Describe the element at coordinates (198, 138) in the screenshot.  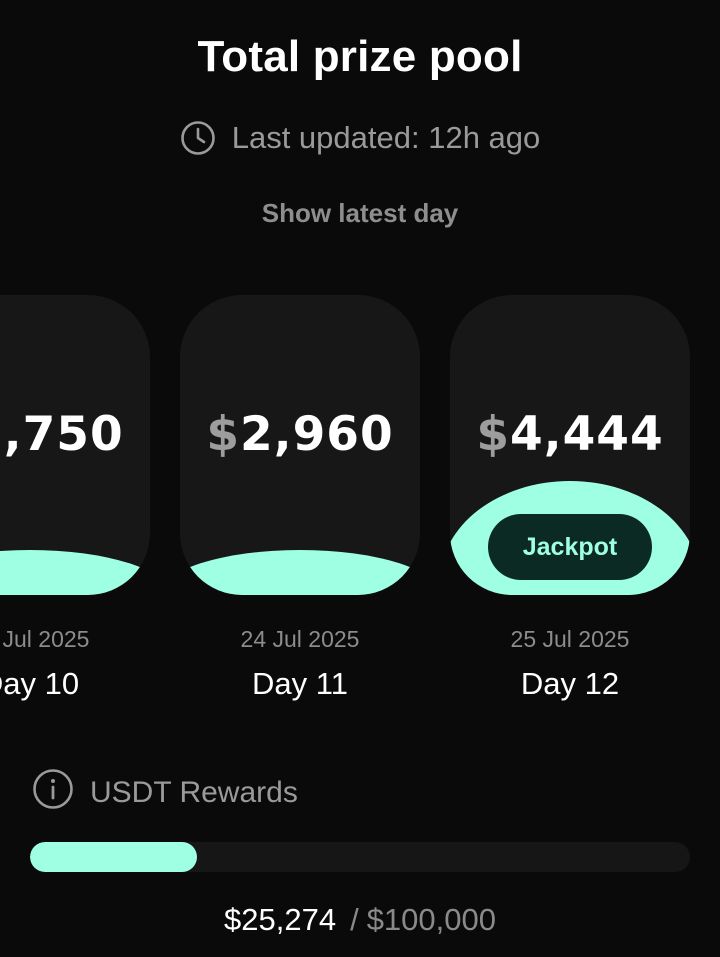
I see `clock-icon` at that location.